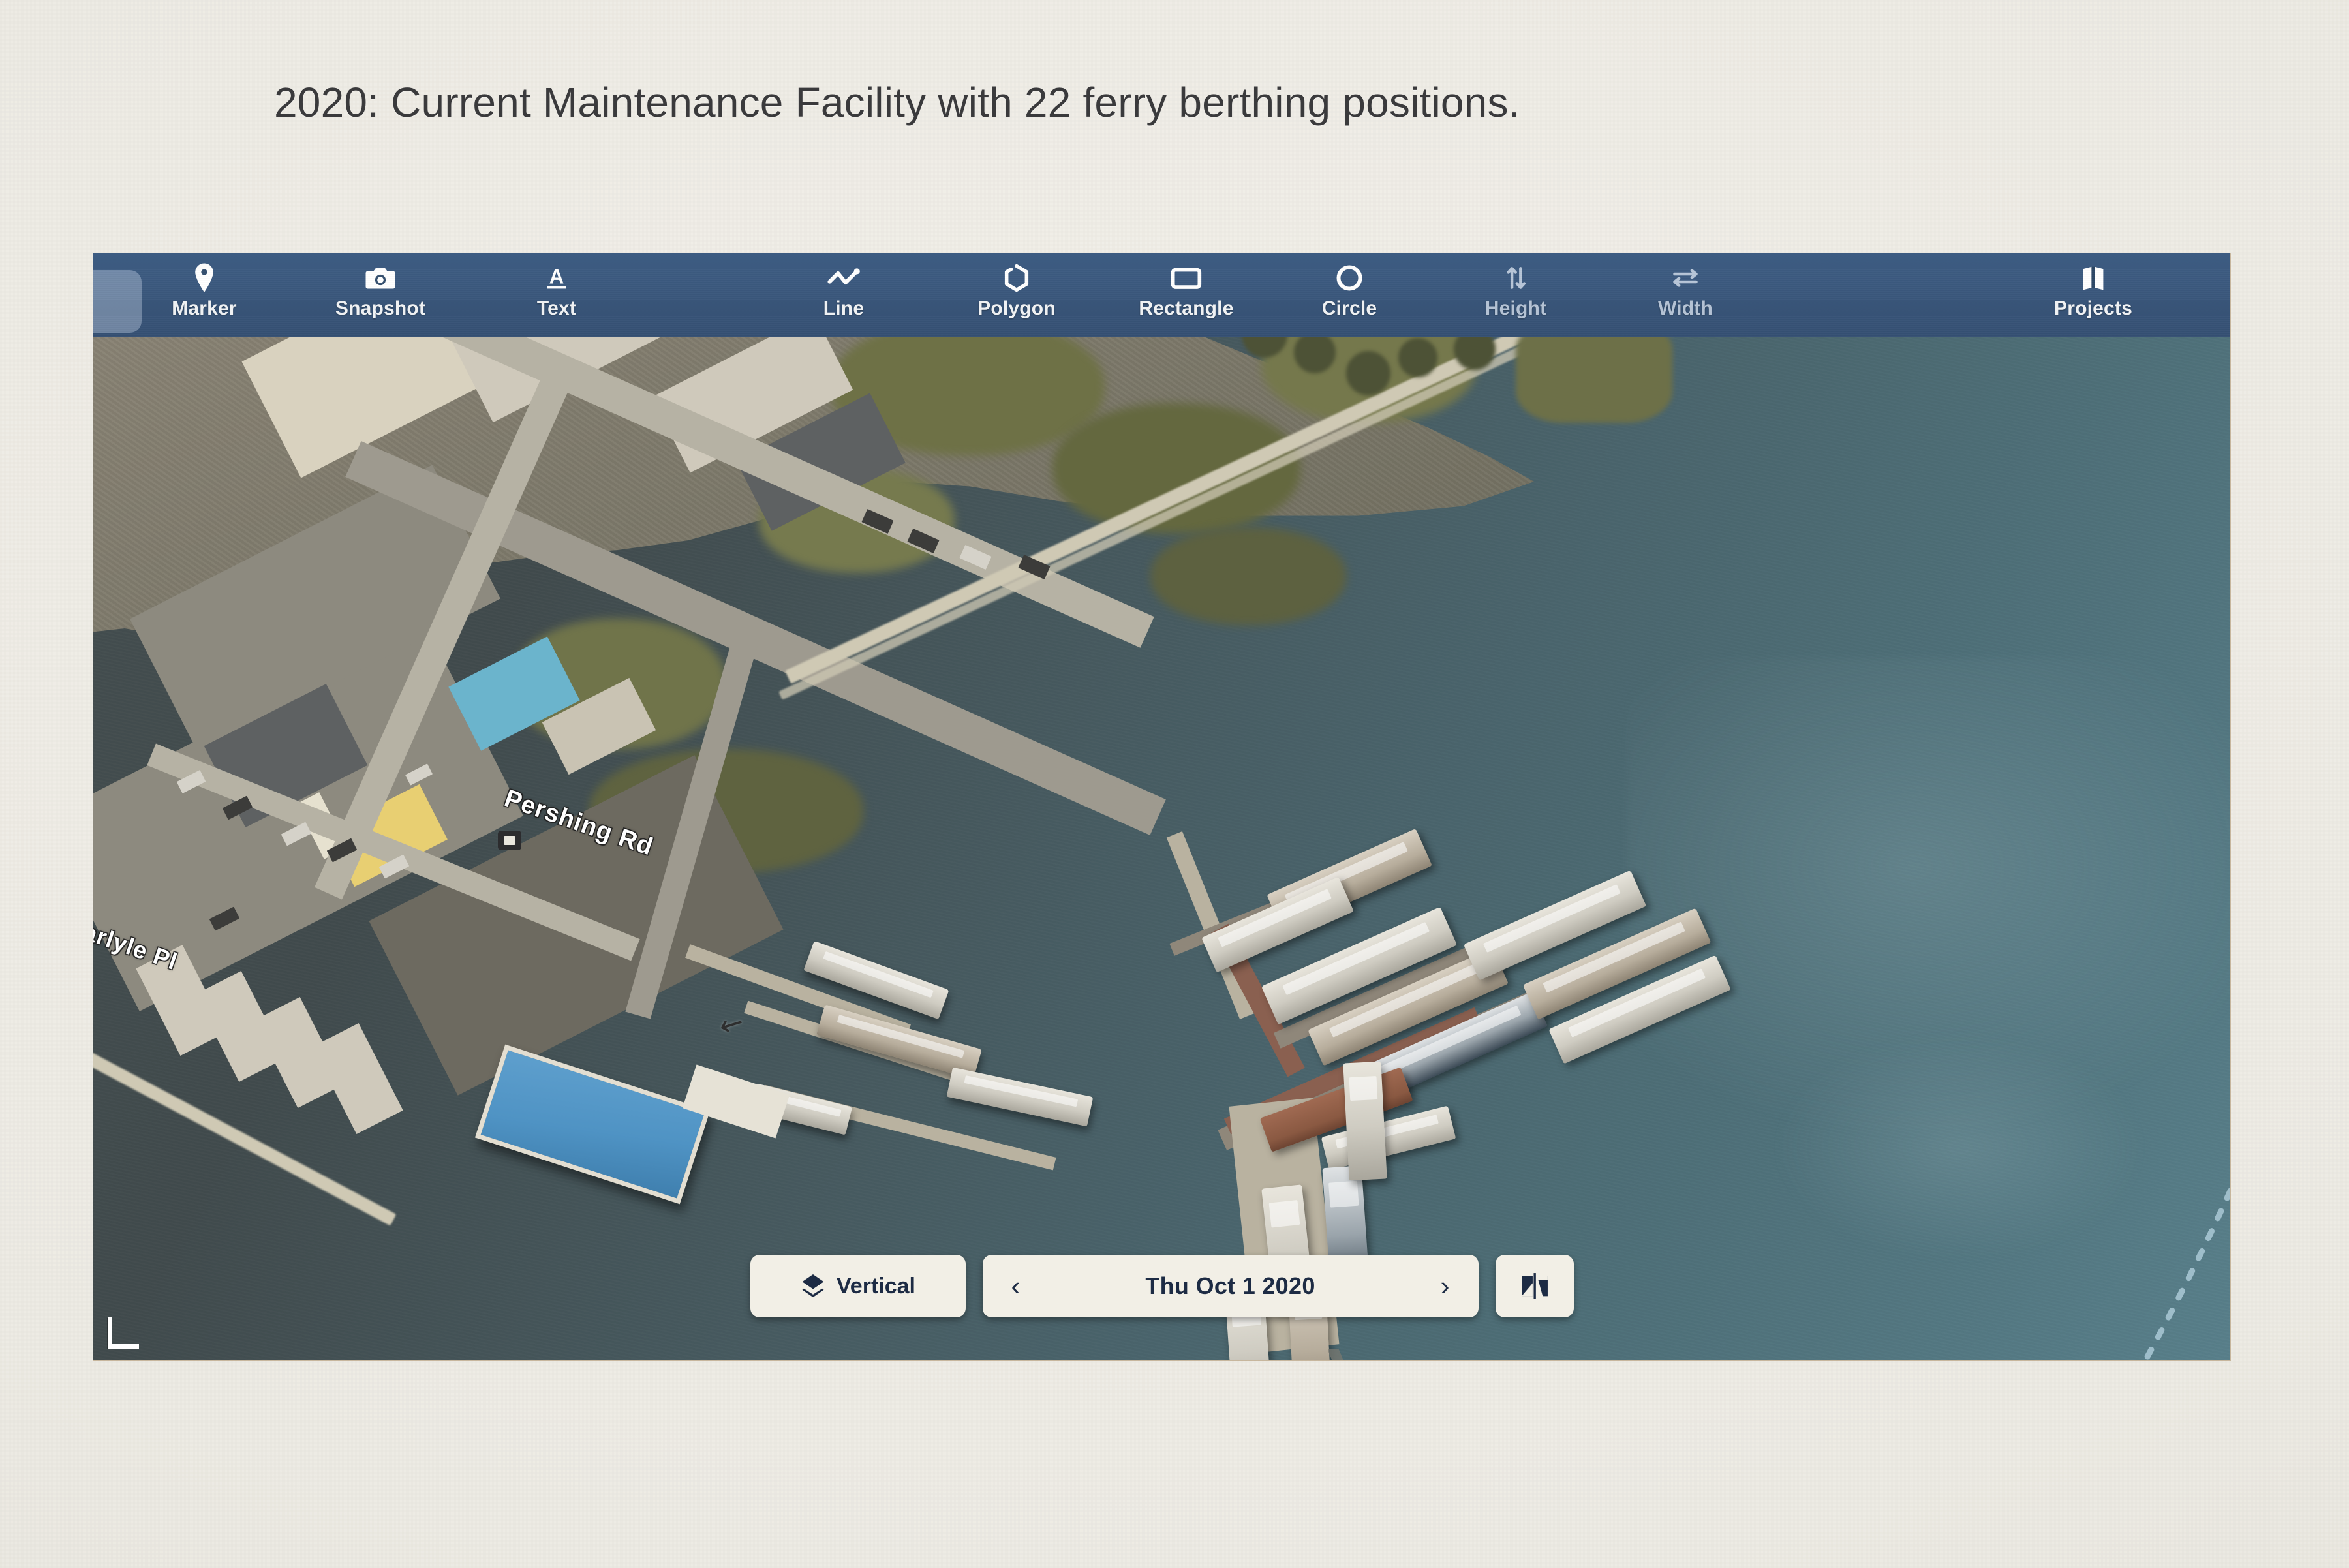 Image resolution: width=2349 pixels, height=1568 pixels. I want to click on current-date-label: Thu Oct 1 2020, so click(1230, 1285).